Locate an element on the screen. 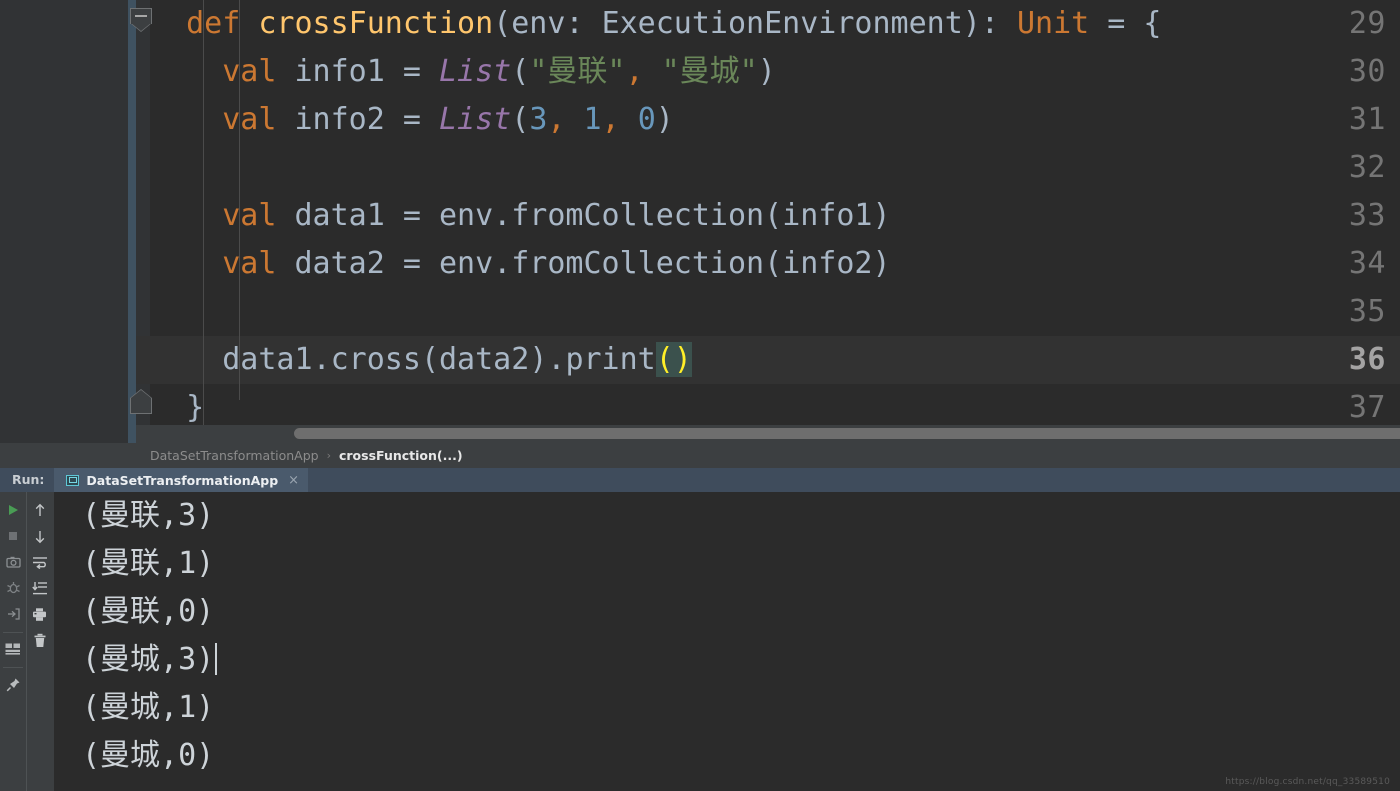 This screenshot has width=1400, height=791. code-token: "曼联" is located at coordinates (577, 71).